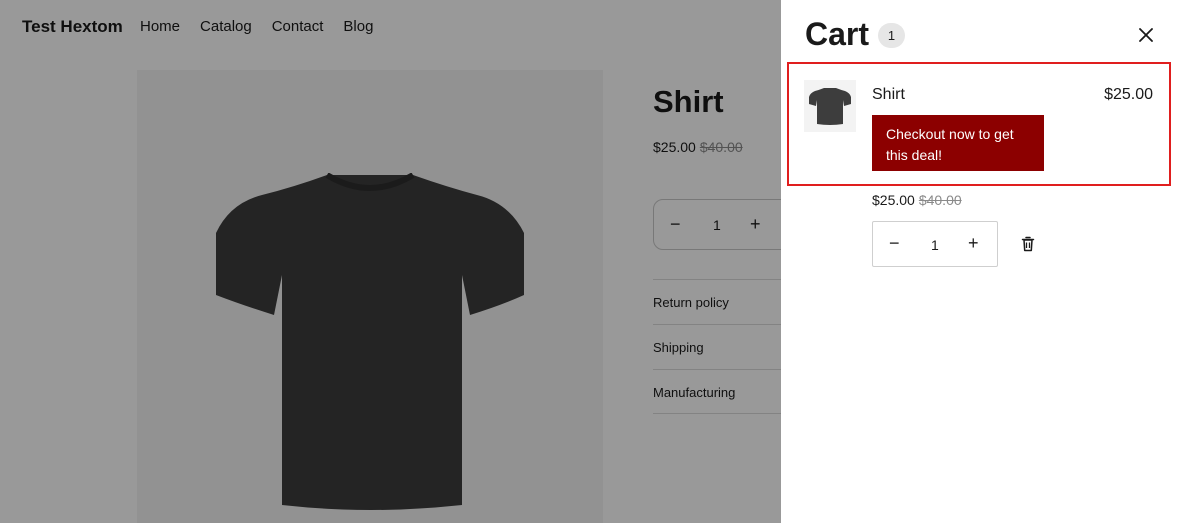  What do you see at coordinates (894, 243) in the screenshot?
I see `cart-minus-icon: −` at bounding box center [894, 243].